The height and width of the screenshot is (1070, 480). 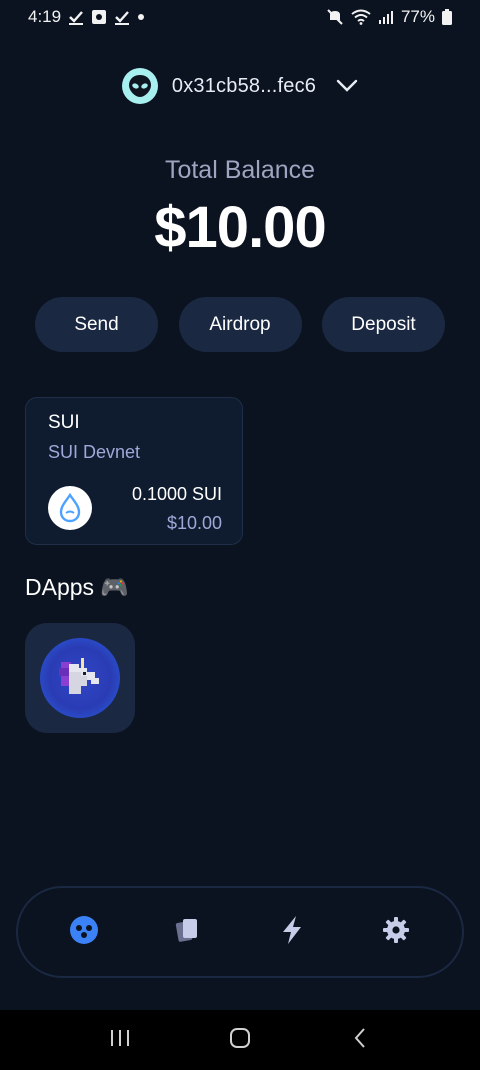 What do you see at coordinates (114, 587) in the screenshot?
I see `gamepad-emoji: 🎮` at bounding box center [114, 587].